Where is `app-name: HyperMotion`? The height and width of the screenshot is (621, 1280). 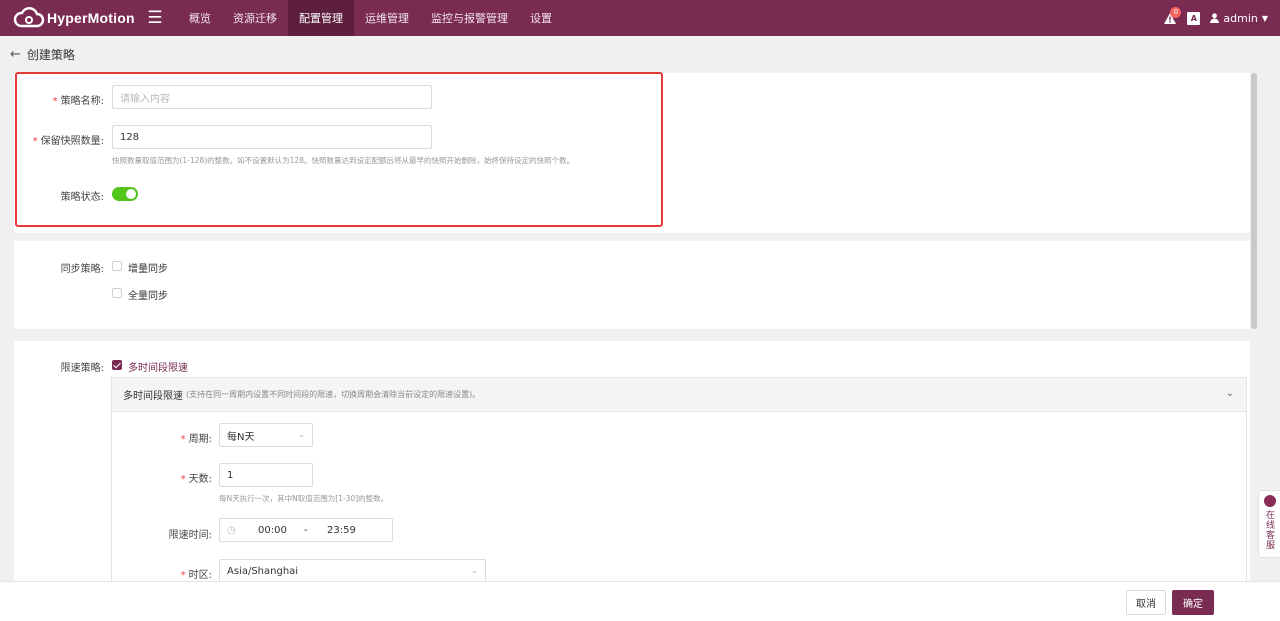 app-name: HyperMotion is located at coordinates (91, 18).